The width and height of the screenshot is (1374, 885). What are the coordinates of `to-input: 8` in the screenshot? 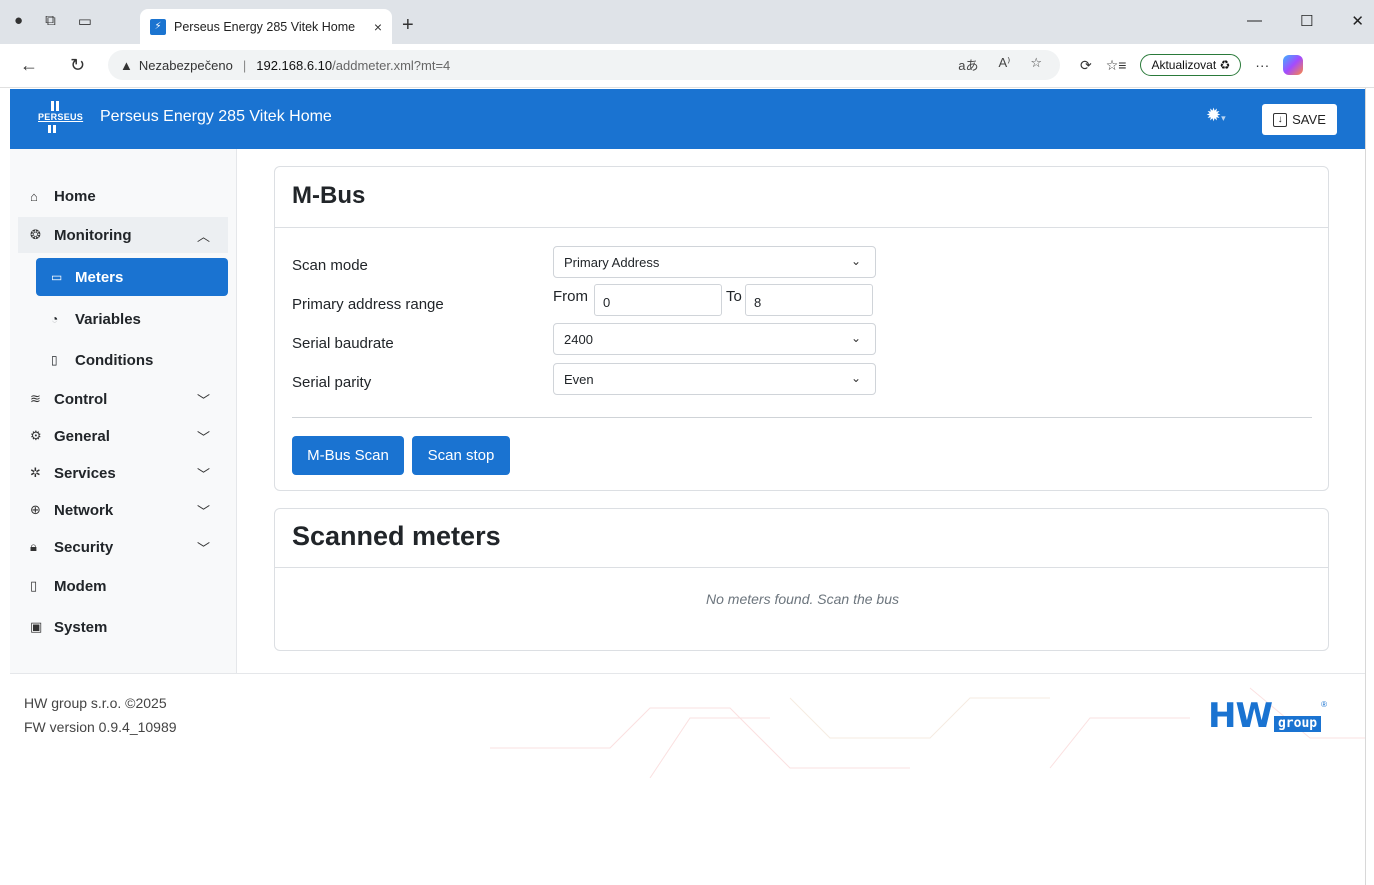 It's located at (809, 300).